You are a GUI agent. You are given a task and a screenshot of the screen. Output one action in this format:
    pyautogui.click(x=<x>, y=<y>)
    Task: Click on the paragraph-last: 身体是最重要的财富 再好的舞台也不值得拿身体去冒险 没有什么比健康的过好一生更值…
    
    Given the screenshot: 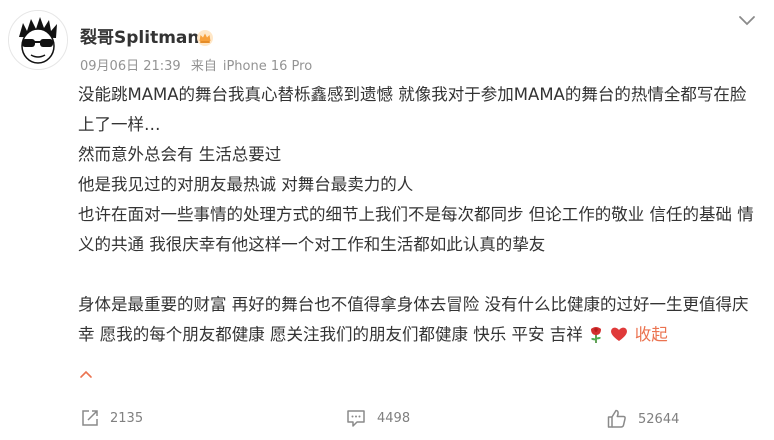 What is the action you would take?
    pyautogui.click(x=418, y=320)
    